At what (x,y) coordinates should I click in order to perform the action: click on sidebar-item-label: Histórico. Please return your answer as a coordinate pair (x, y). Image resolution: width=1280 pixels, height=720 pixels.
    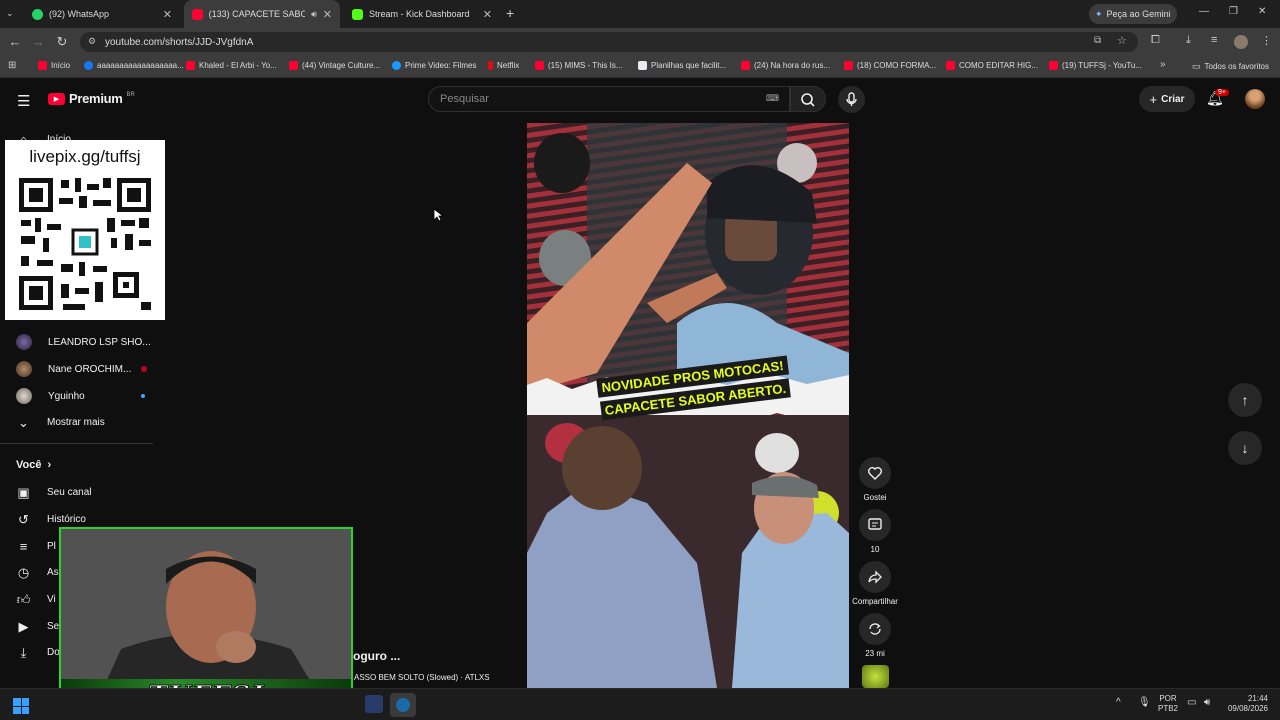
    Looking at the image, I should click on (66, 519).